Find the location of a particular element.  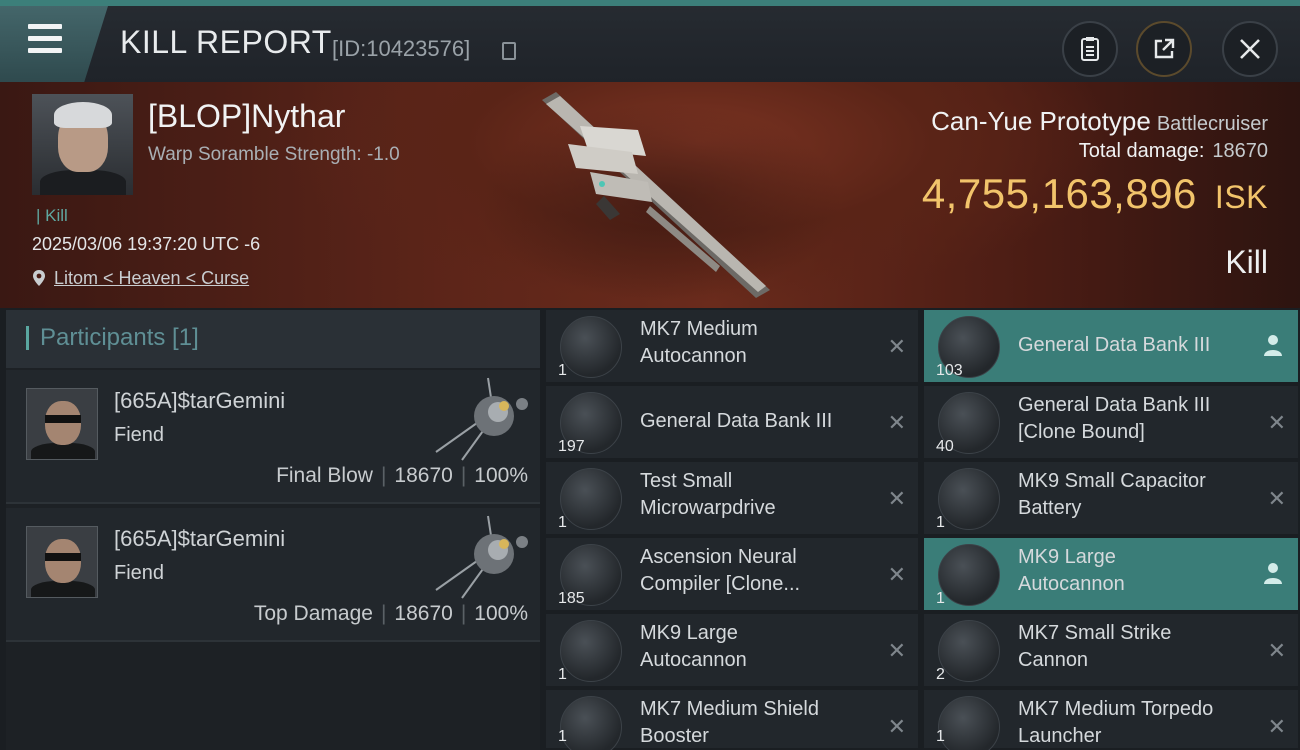

close-icon is located at coordinates (1250, 49).